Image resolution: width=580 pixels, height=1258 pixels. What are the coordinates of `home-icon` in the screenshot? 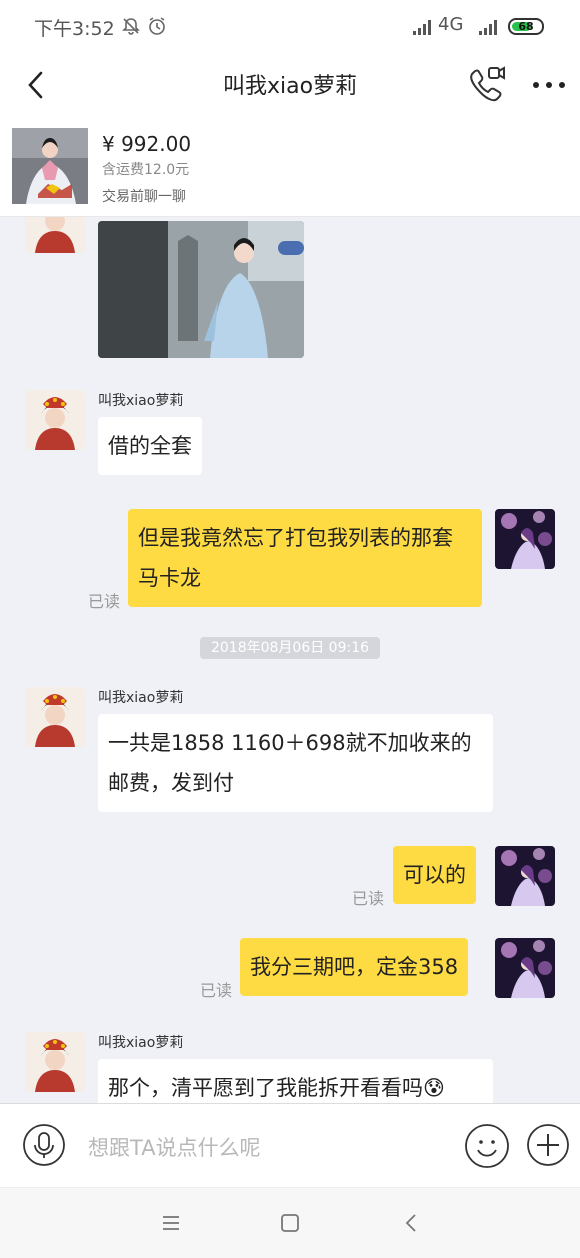 It's located at (290, 1223).